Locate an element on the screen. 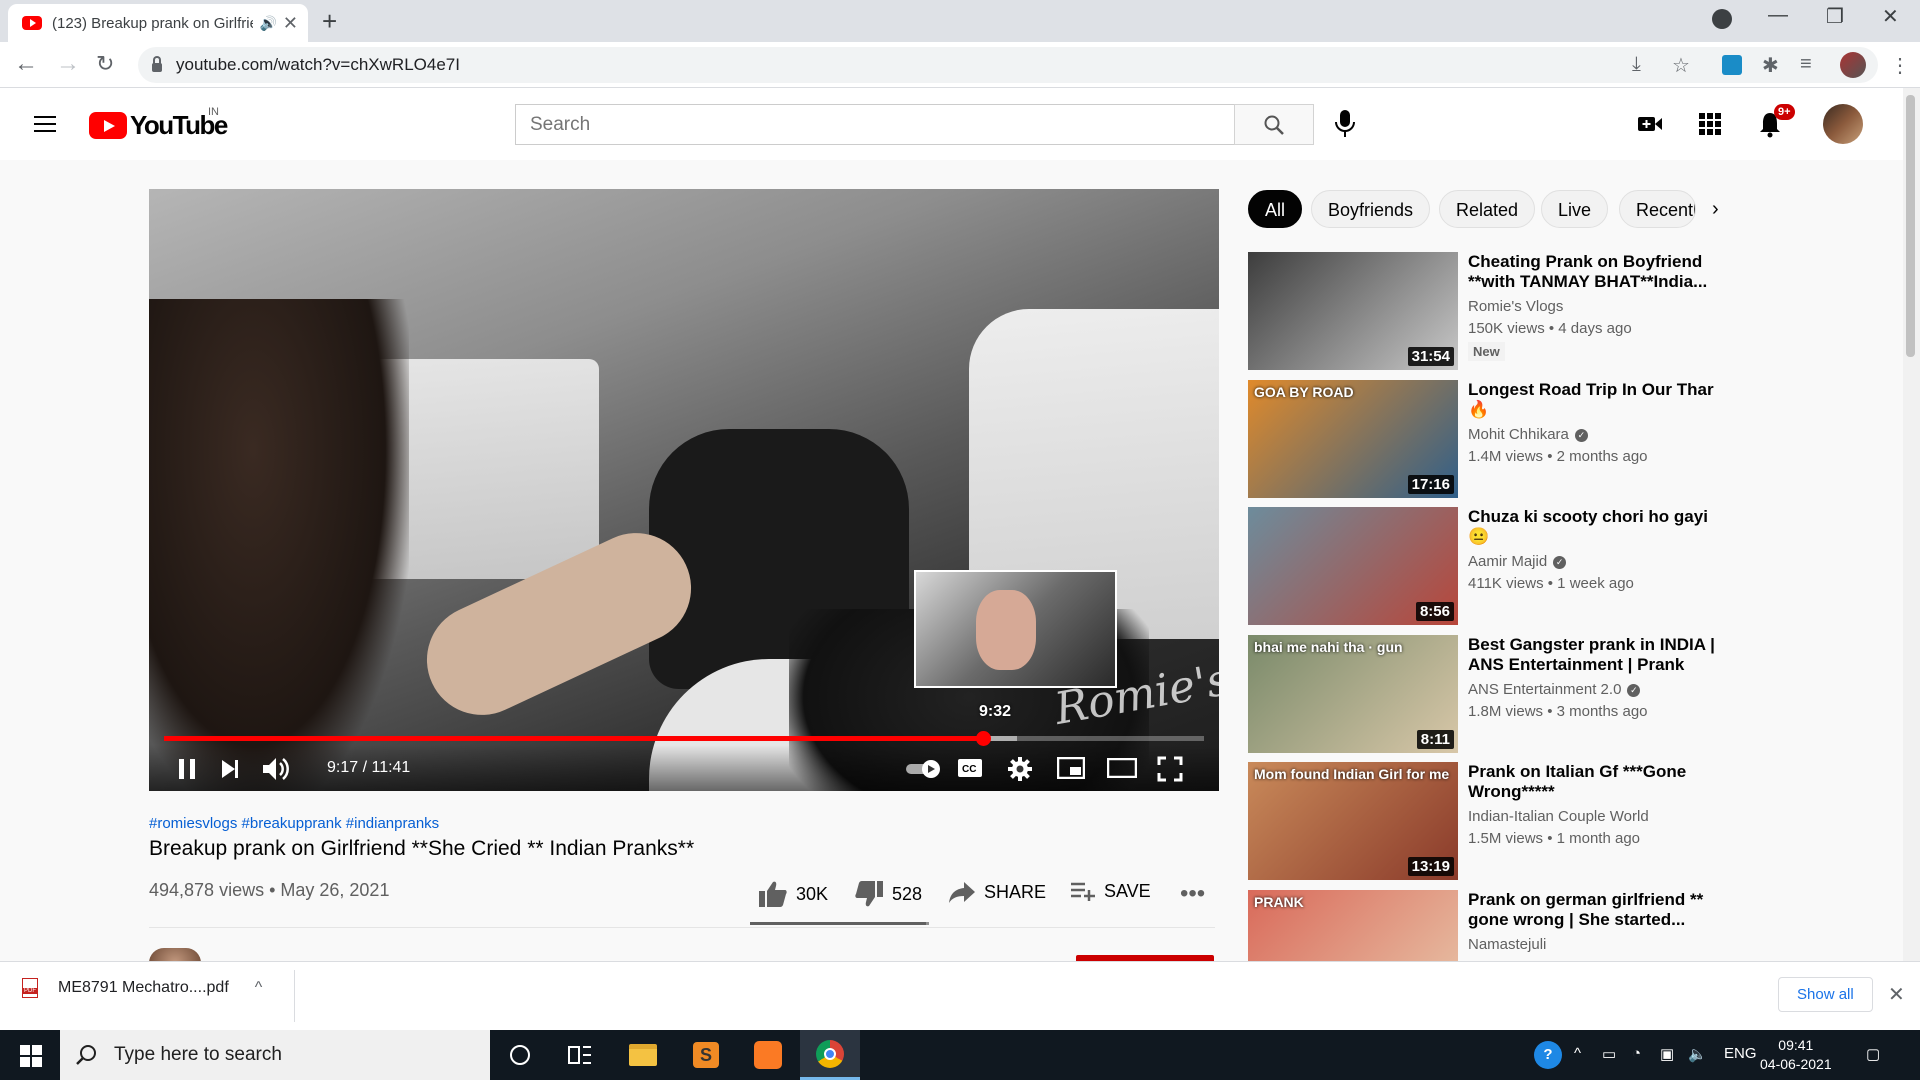 Image resolution: width=1920 pixels, height=1080 pixels. autoplay-toggle-icon is located at coordinates (924, 769).